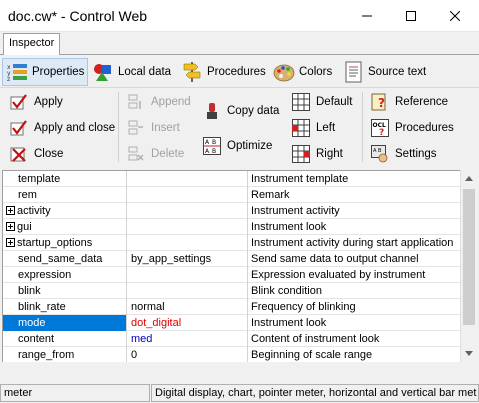  What do you see at coordinates (65, 291) in the screenshot?
I see `property-name: blink` at bounding box center [65, 291].